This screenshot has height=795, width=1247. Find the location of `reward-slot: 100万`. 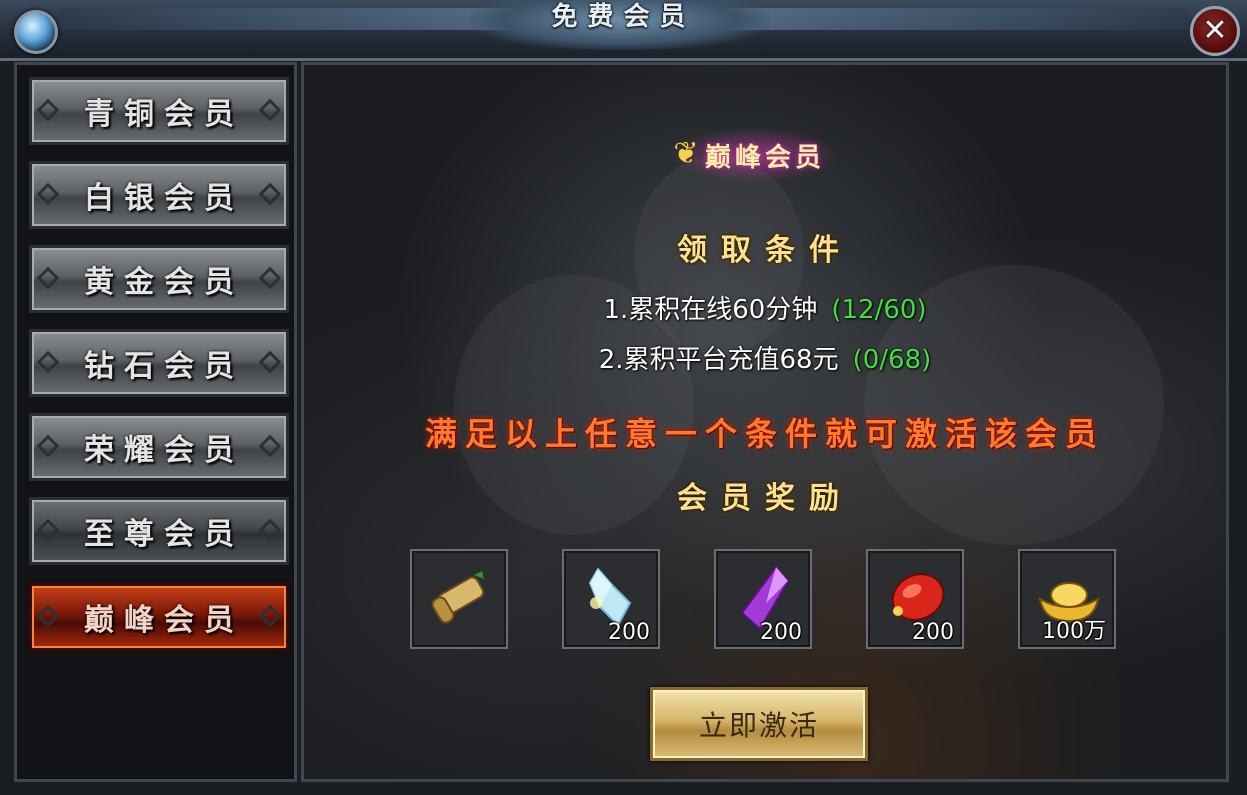

reward-slot: 100万 is located at coordinates (1067, 599).